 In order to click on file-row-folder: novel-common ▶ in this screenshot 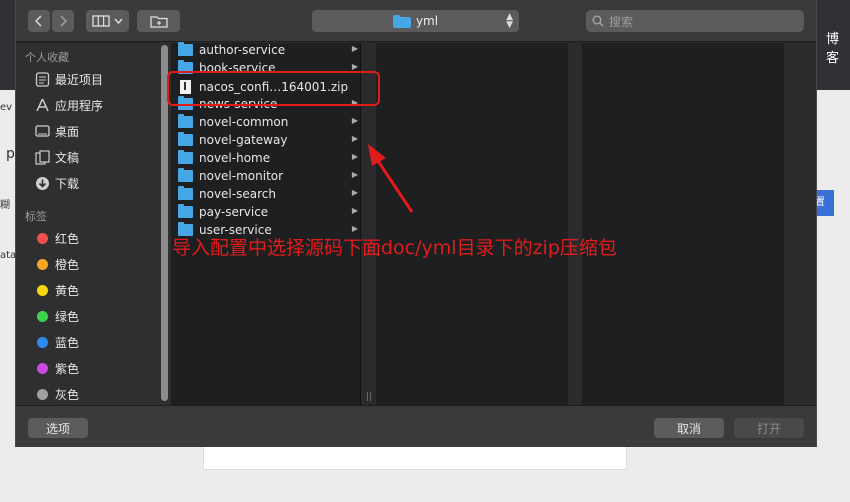, I will do `click(268, 122)`.